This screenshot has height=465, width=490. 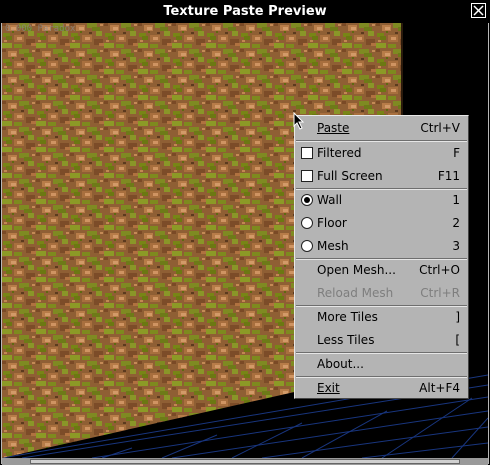 I want to click on mouse-pointer-icon, so click(x=299, y=121).